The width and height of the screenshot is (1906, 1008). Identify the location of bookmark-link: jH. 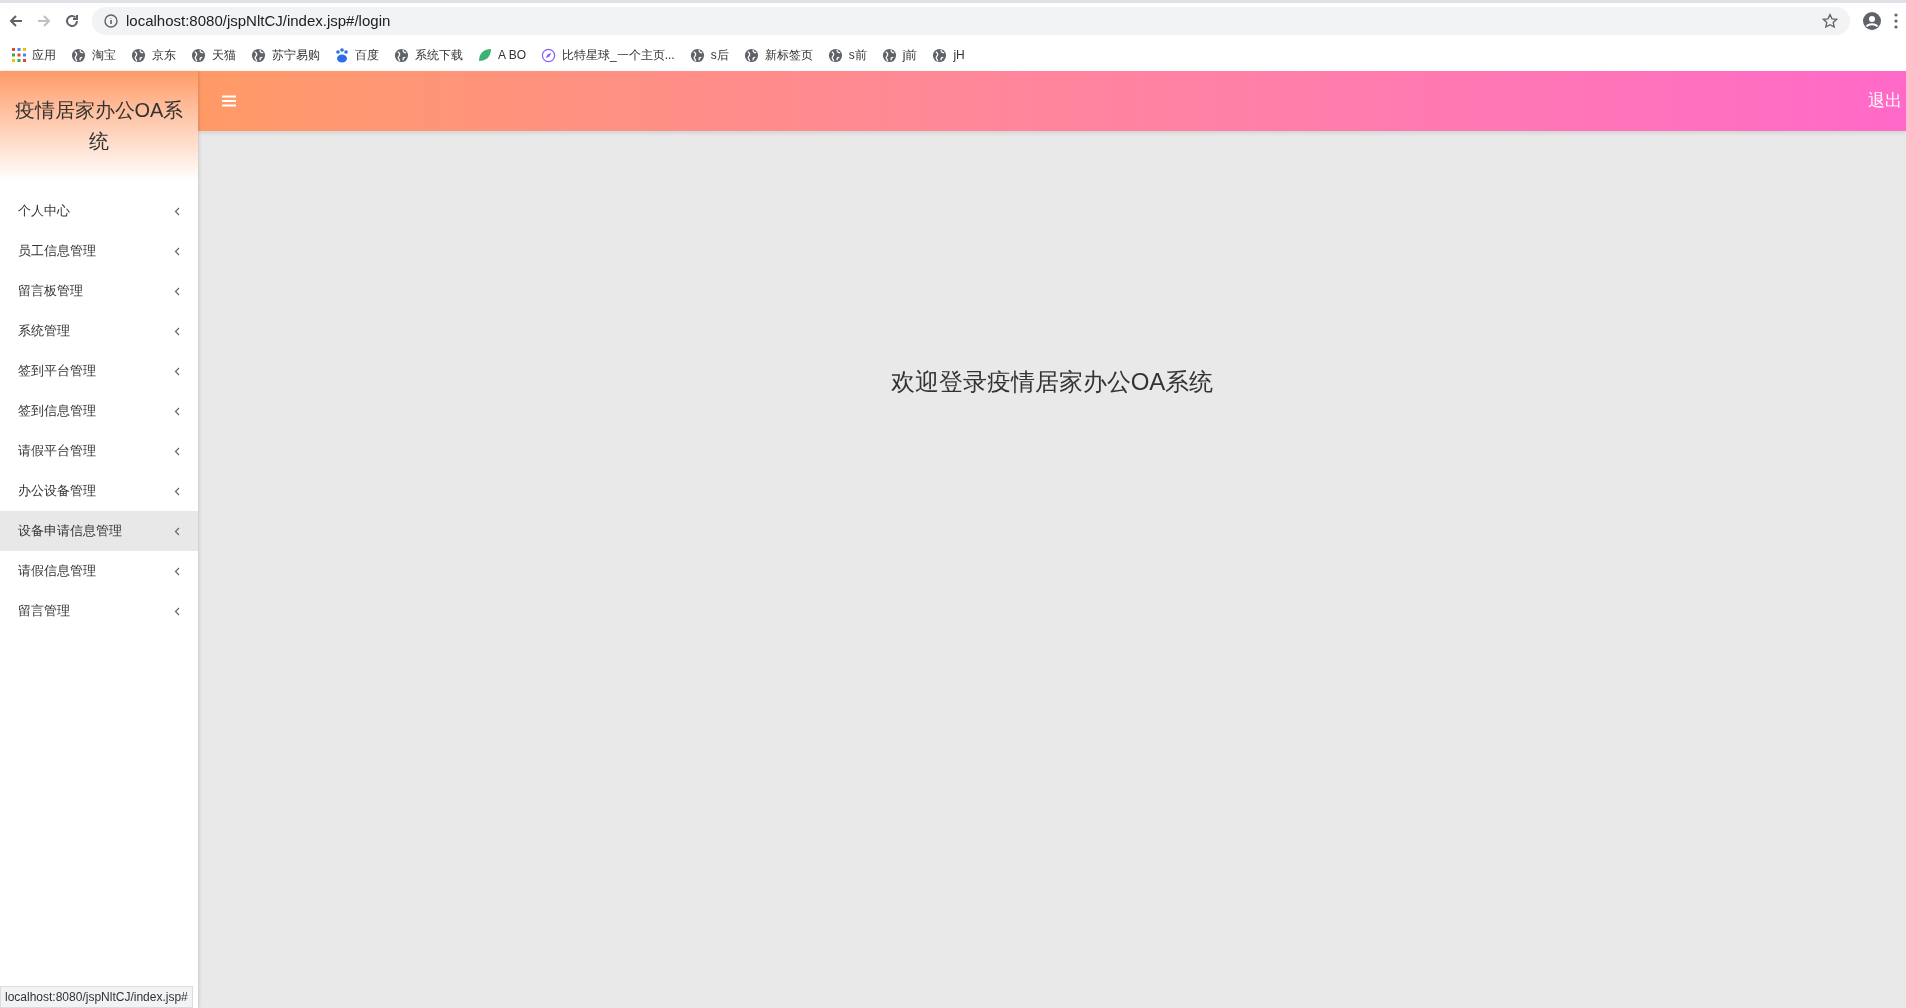
(959, 55).